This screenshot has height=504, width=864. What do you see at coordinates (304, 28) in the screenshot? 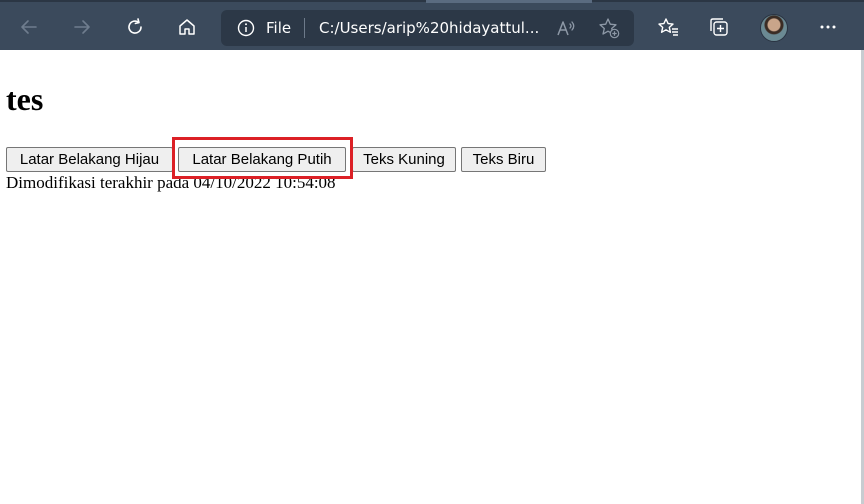
I see `address-divider` at bounding box center [304, 28].